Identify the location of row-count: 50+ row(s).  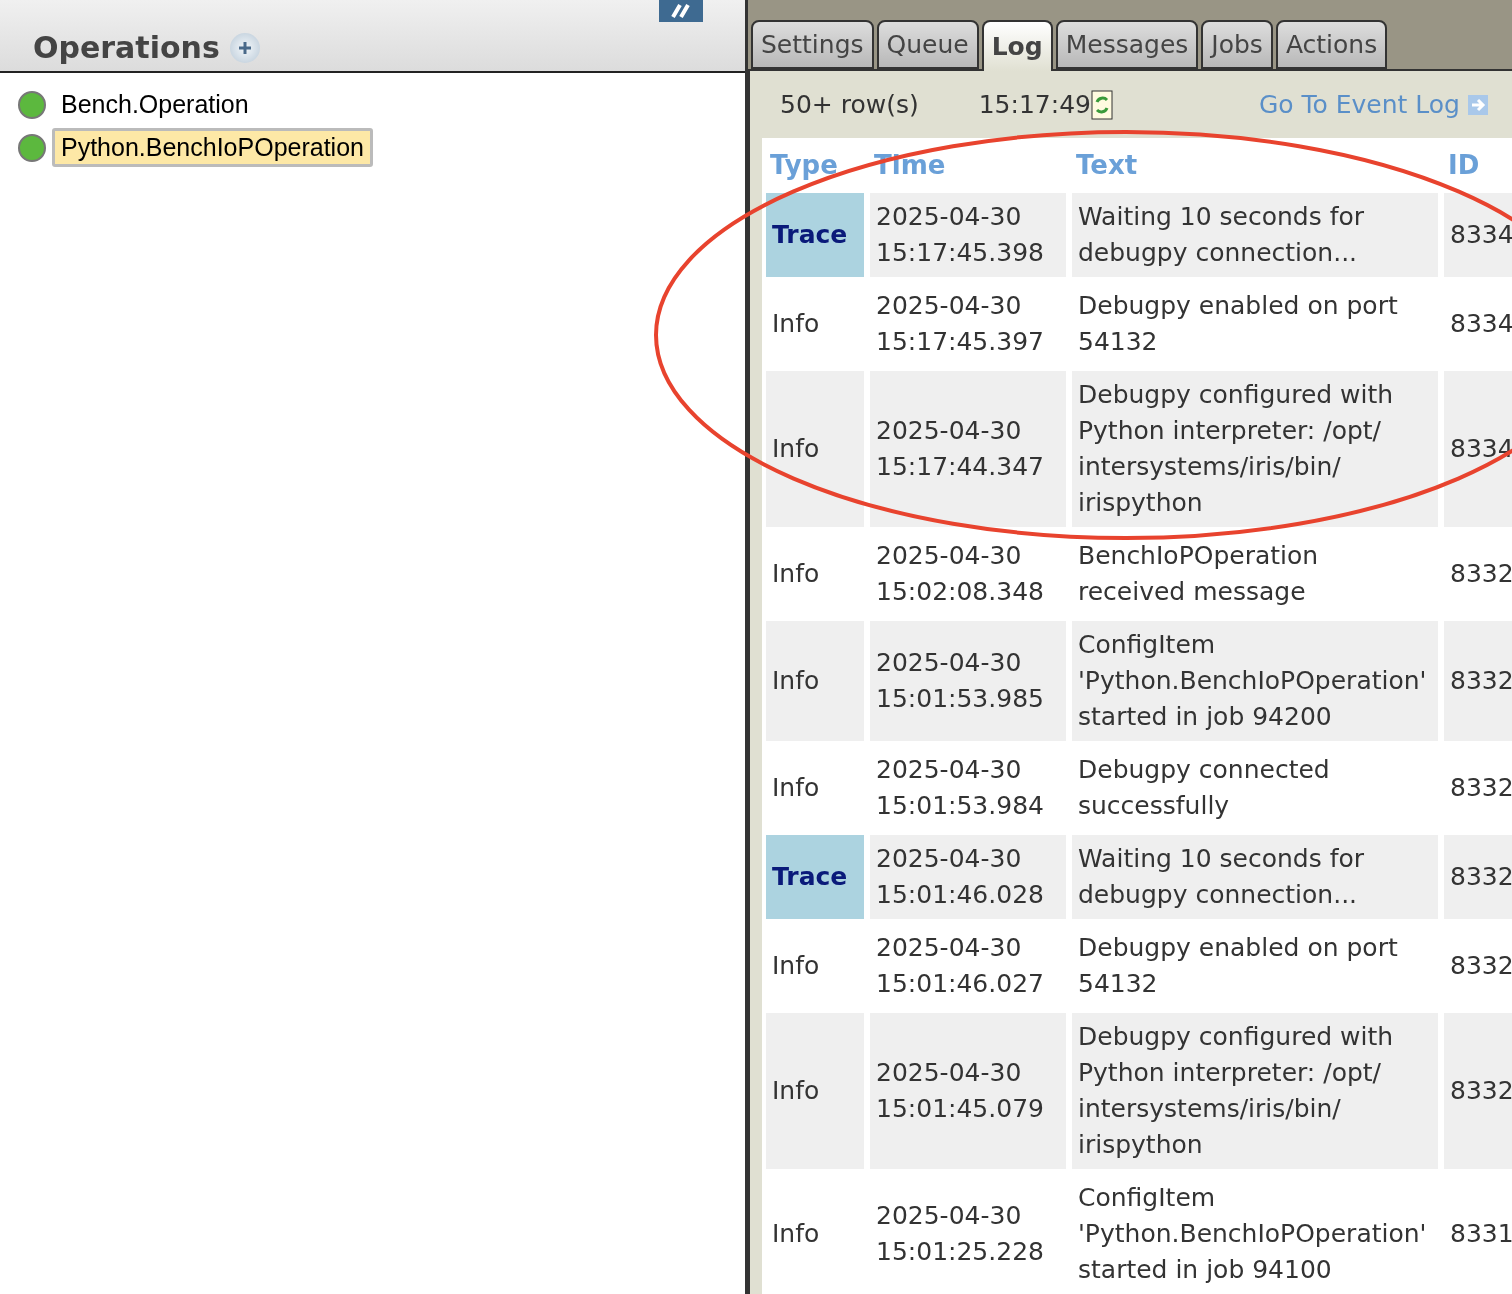
(849, 104).